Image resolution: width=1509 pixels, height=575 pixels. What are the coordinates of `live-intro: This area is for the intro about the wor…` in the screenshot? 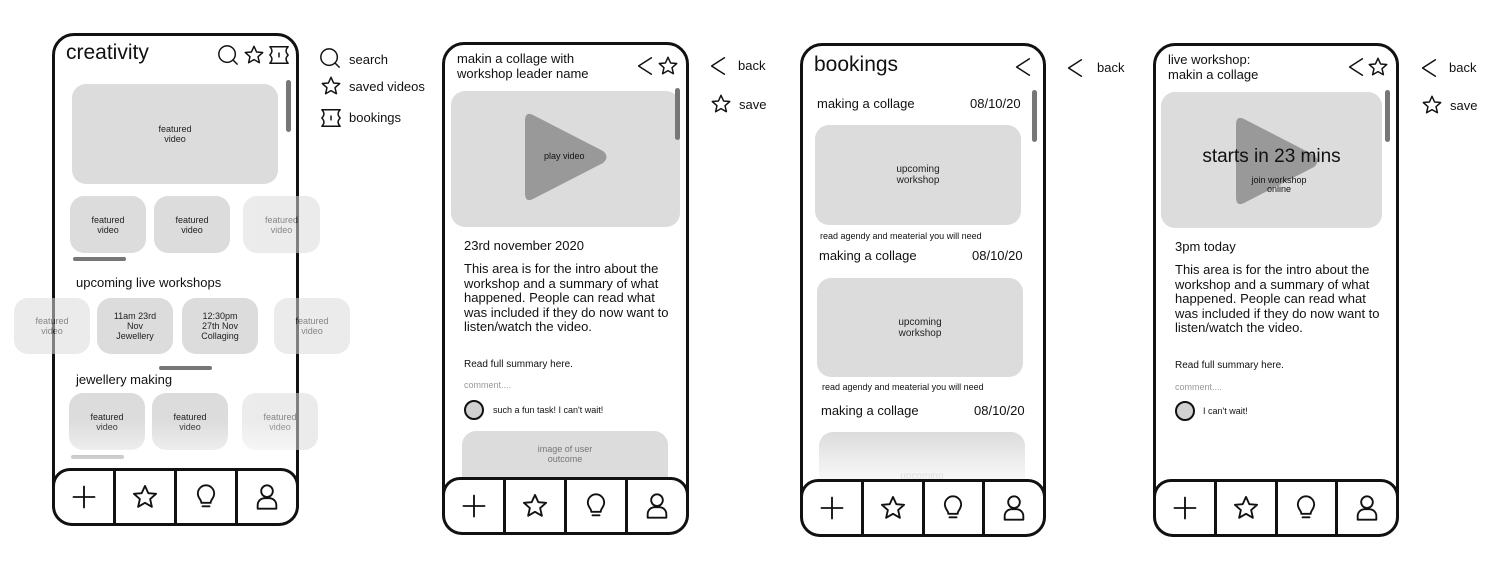 It's located at (1277, 298).